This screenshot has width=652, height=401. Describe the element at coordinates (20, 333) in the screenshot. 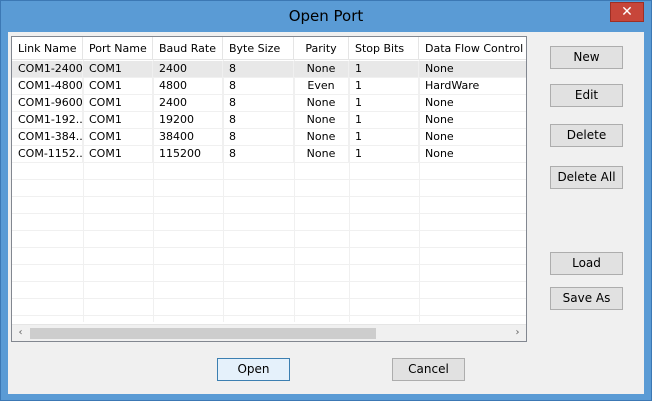

I see `scroll-left-arrow-icon: ‹` at that location.